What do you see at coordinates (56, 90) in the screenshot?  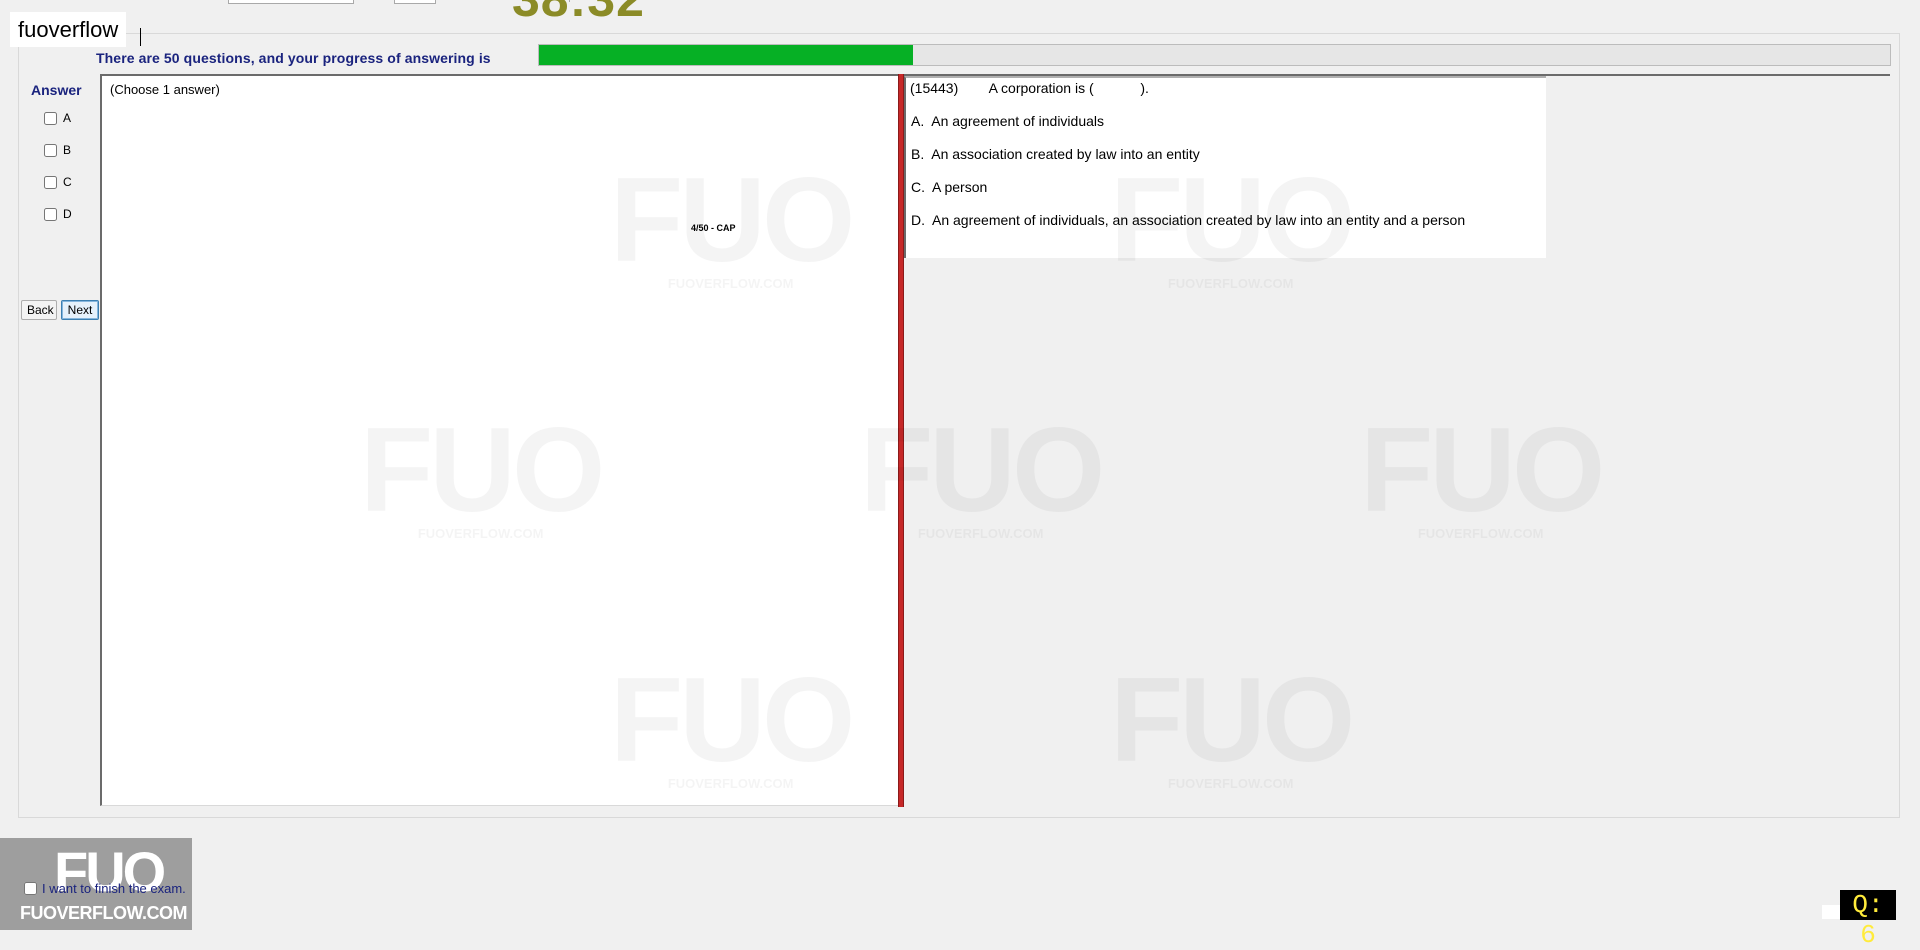 I see `answer-title: Answer` at bounding box center [56, 90].